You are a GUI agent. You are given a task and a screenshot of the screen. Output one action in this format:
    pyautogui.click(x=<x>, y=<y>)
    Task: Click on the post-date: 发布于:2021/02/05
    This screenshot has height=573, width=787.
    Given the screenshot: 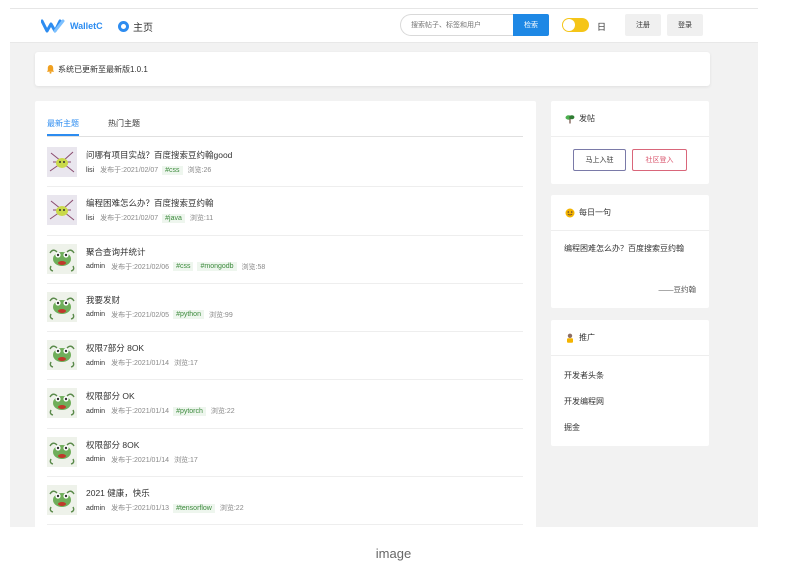 What is the action you would take?
    pyautogui.click(x=140, y=315)
    